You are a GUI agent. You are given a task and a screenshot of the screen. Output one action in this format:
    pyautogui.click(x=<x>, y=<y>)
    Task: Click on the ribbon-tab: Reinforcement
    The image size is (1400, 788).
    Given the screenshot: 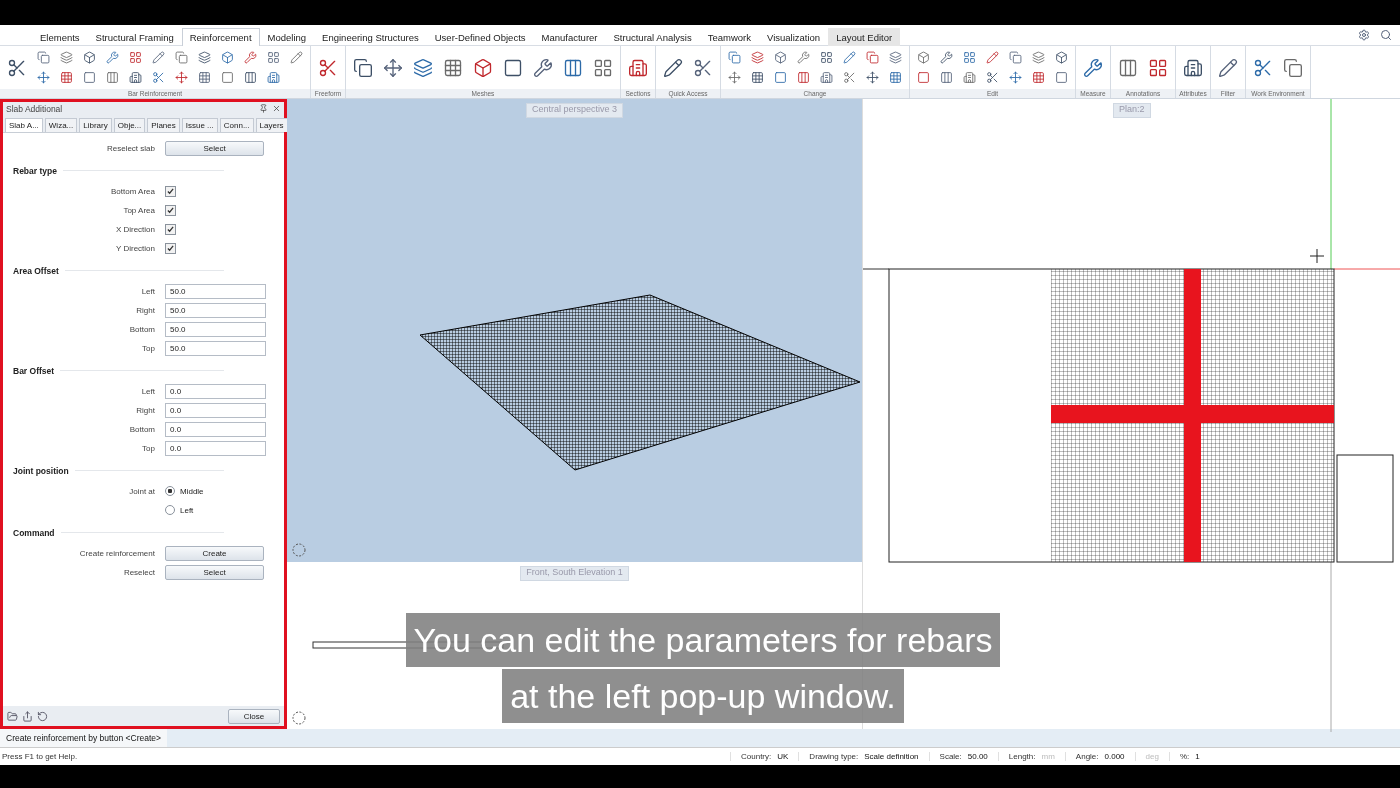 What is the action you would take?
    pyautogui.click(x=220, y=36)
    